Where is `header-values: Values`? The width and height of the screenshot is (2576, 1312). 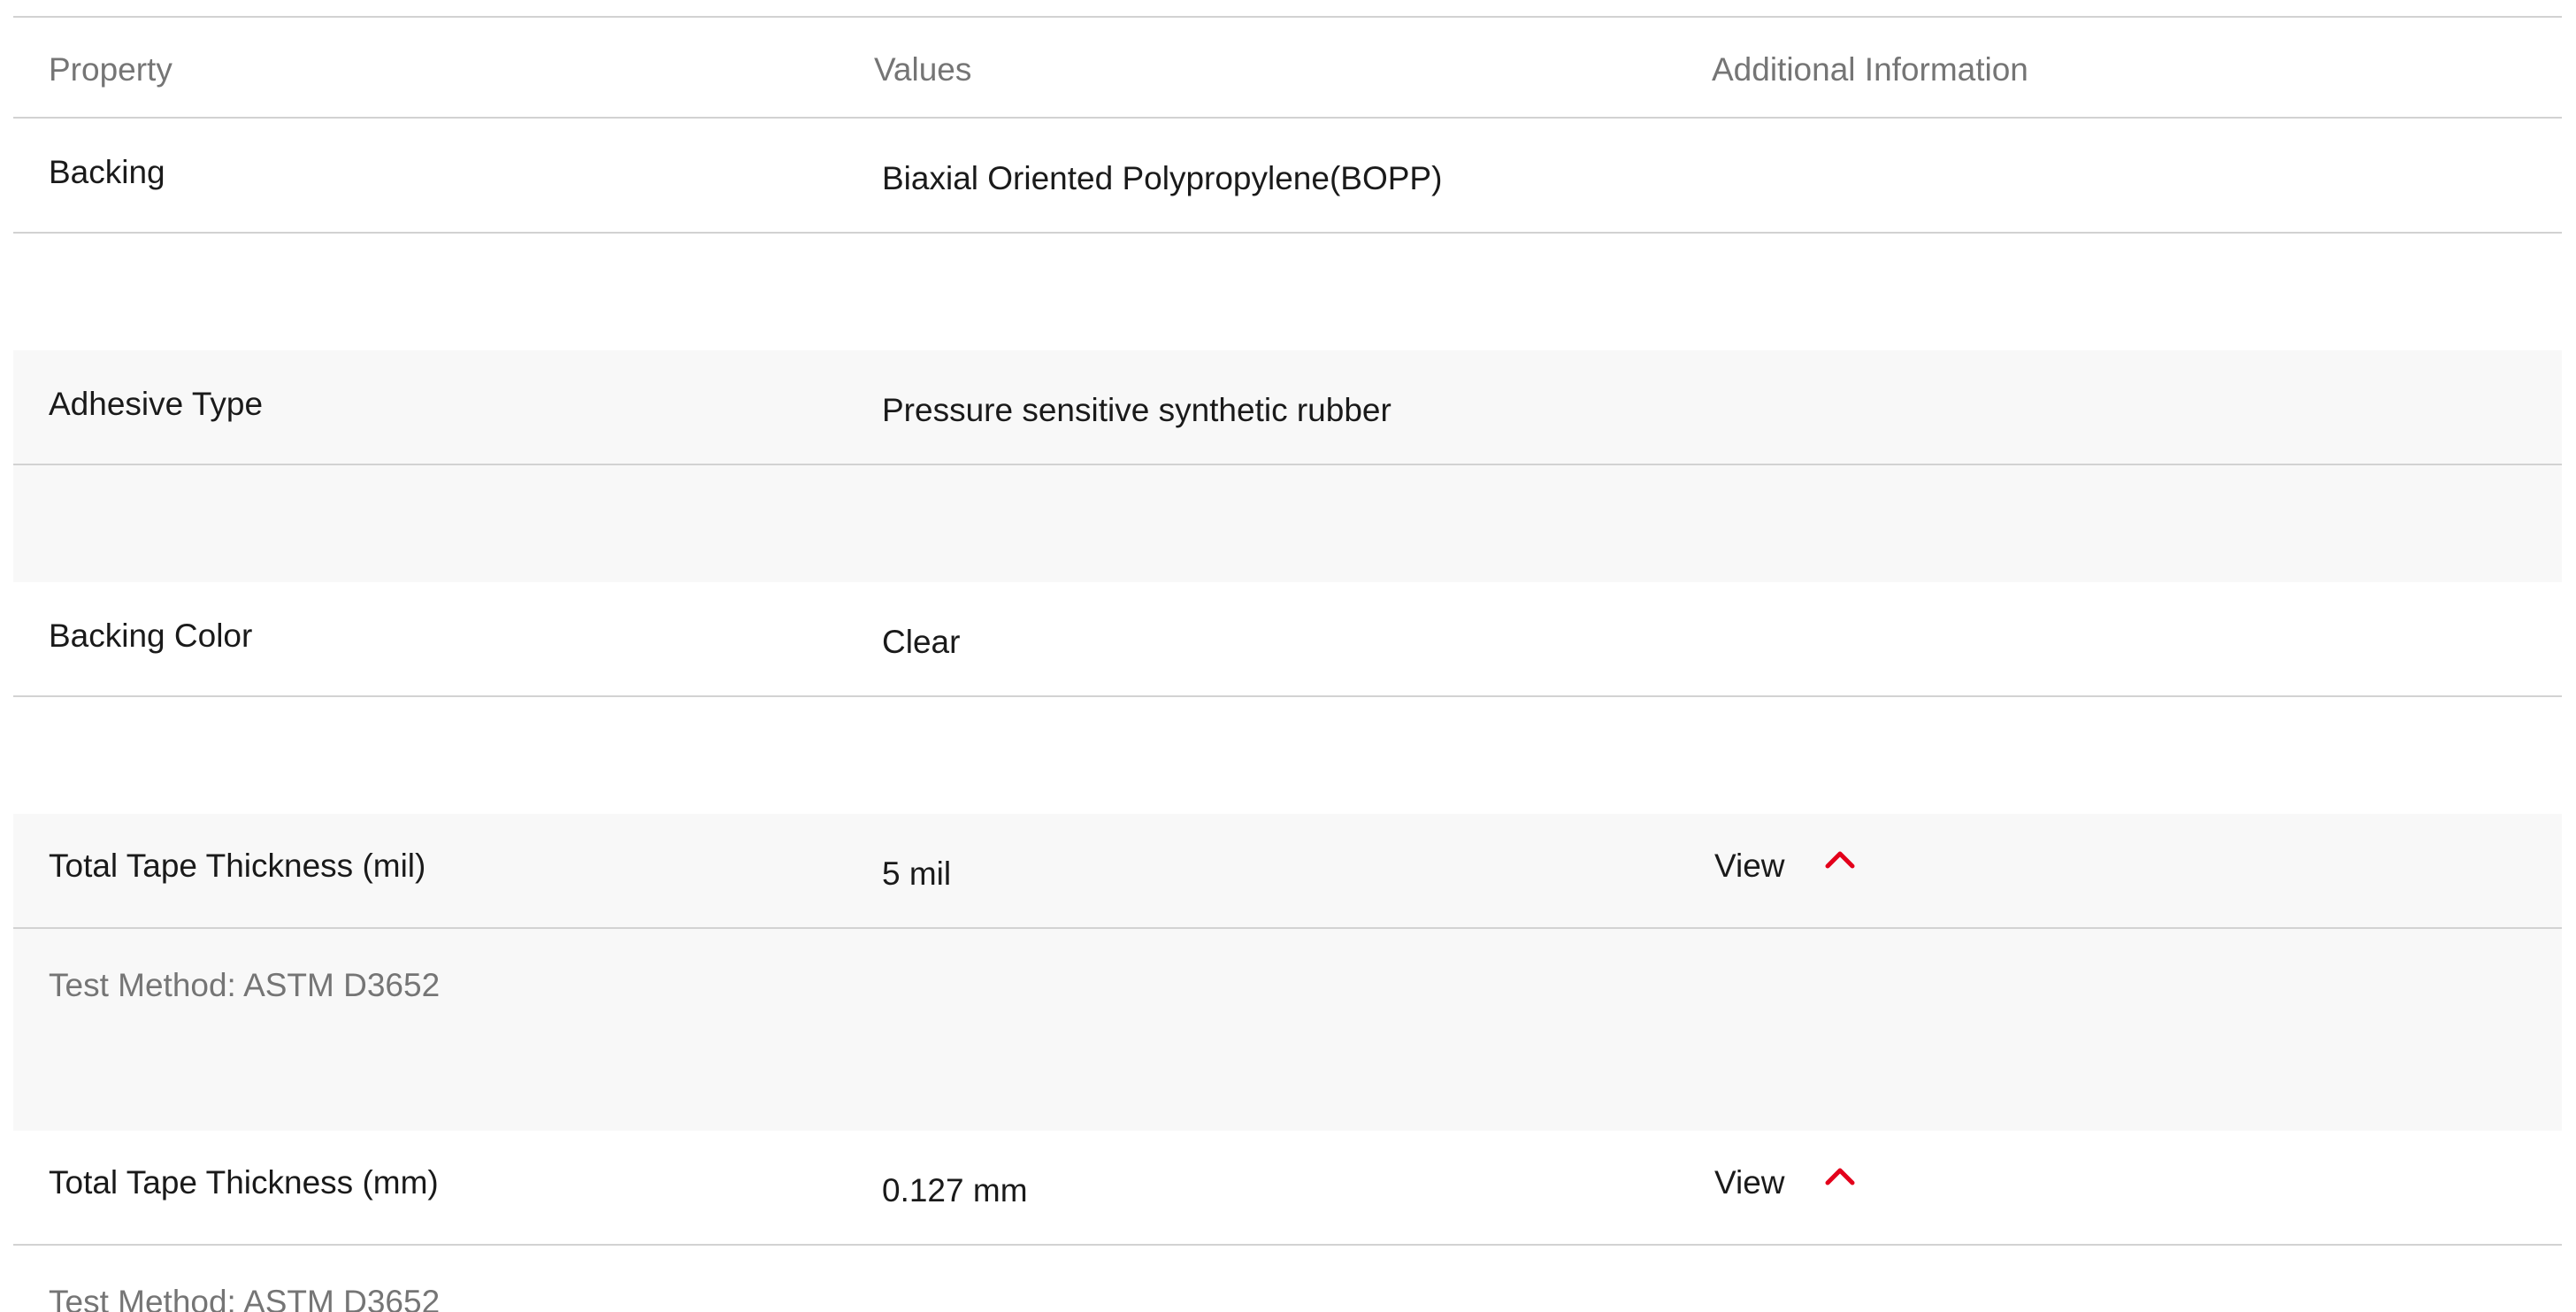
header-values: Values is located at coordinates (923, 69).